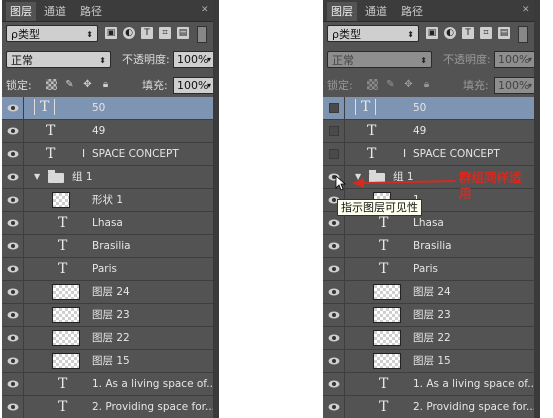  Describe the element at coordinates (358, 183) in the screenshot. I see `annotation-arrow-head` at that location.